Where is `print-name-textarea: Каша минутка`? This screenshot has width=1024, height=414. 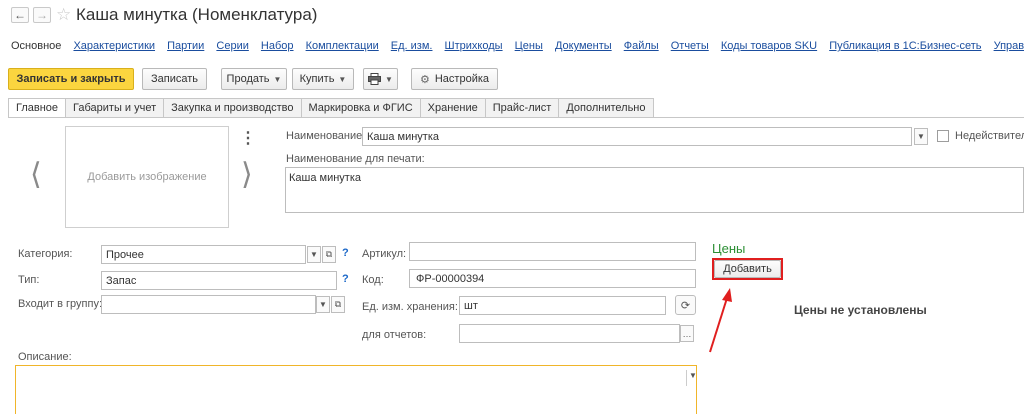
print-name-textarea: Каша минутка is located at coordinates (654, 190).